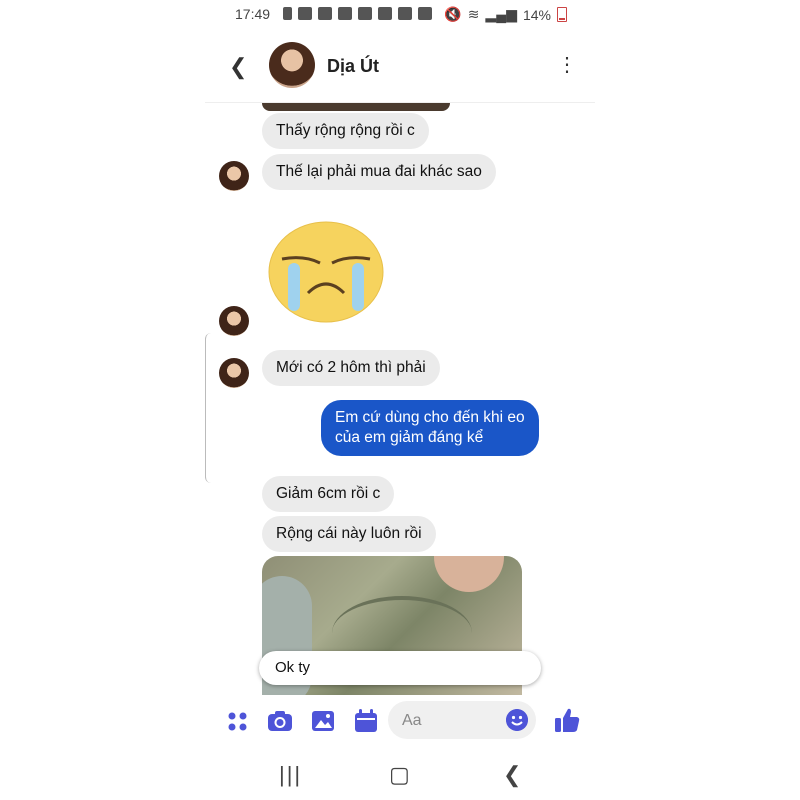 The height and width of the screenshot is (800, 800). Describe the element at coordinates (453, 14) in the screenshot. I see `mute-icon: 🔇` at that location.